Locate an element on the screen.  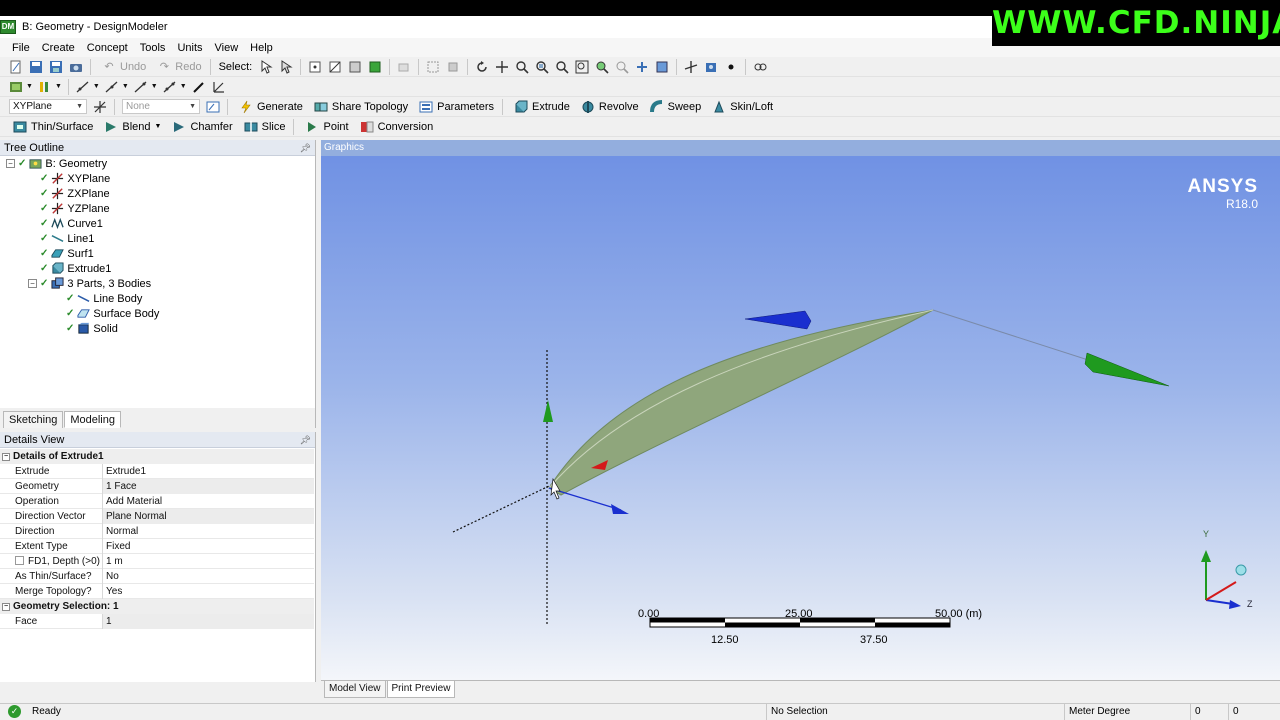
select-points-icon is located at coordinates (315, 67).